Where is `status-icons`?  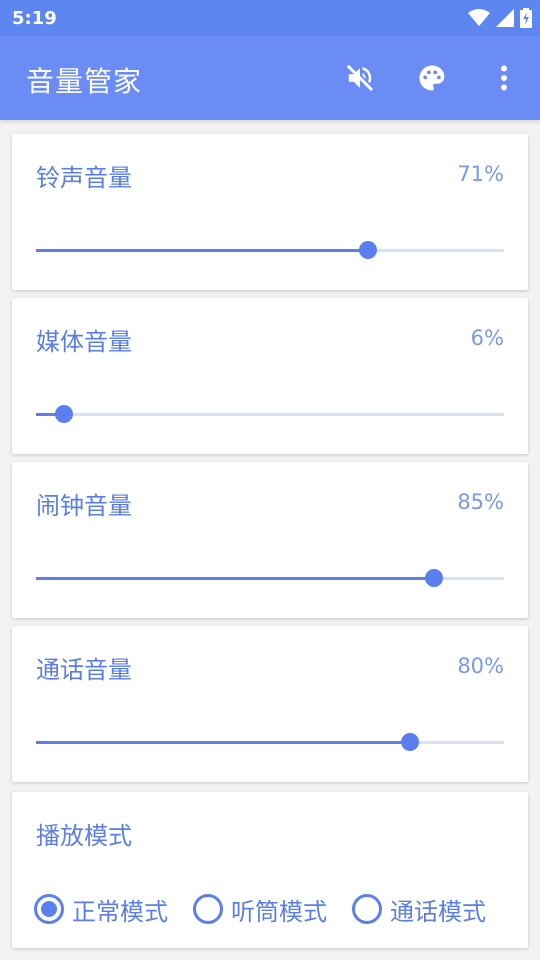 status-icons is located at coordinates (500, 18).